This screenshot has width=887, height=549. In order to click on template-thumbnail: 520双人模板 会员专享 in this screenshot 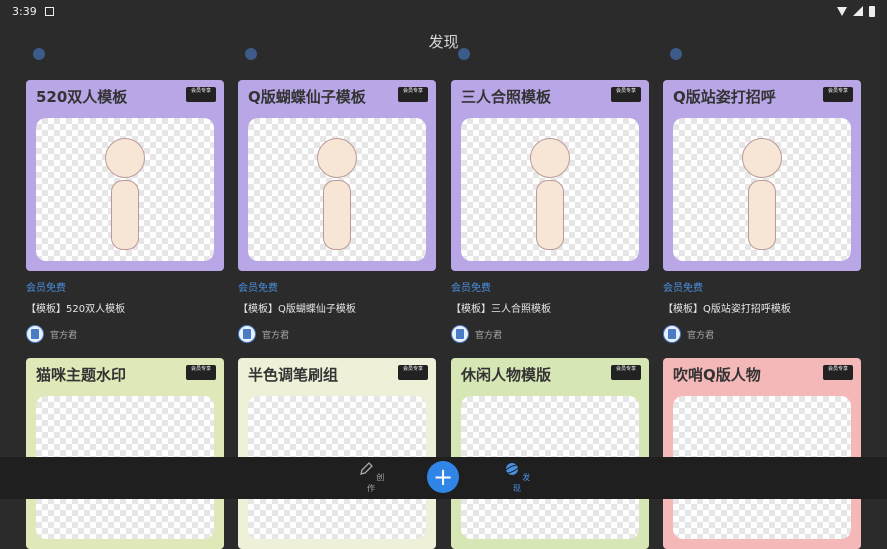, I will do `click(125, 175)`.